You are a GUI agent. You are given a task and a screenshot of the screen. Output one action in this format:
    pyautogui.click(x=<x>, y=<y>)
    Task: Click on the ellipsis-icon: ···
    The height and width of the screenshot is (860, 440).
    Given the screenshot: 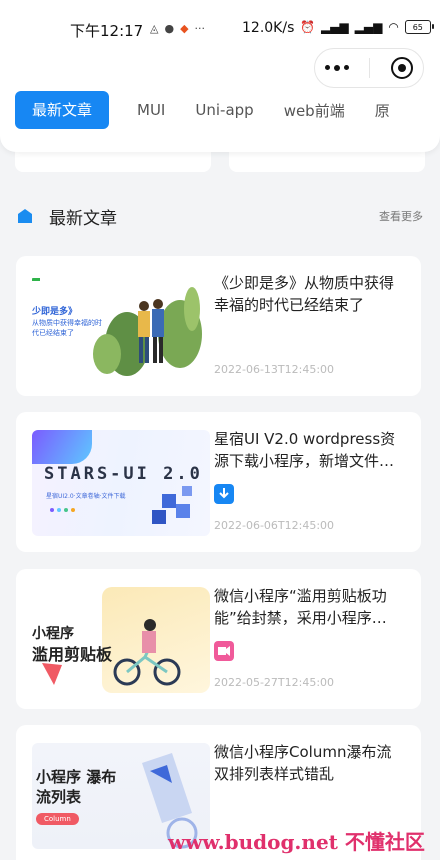 What is the action you would take?
    pyautogui.click(x=200, y=28)
    